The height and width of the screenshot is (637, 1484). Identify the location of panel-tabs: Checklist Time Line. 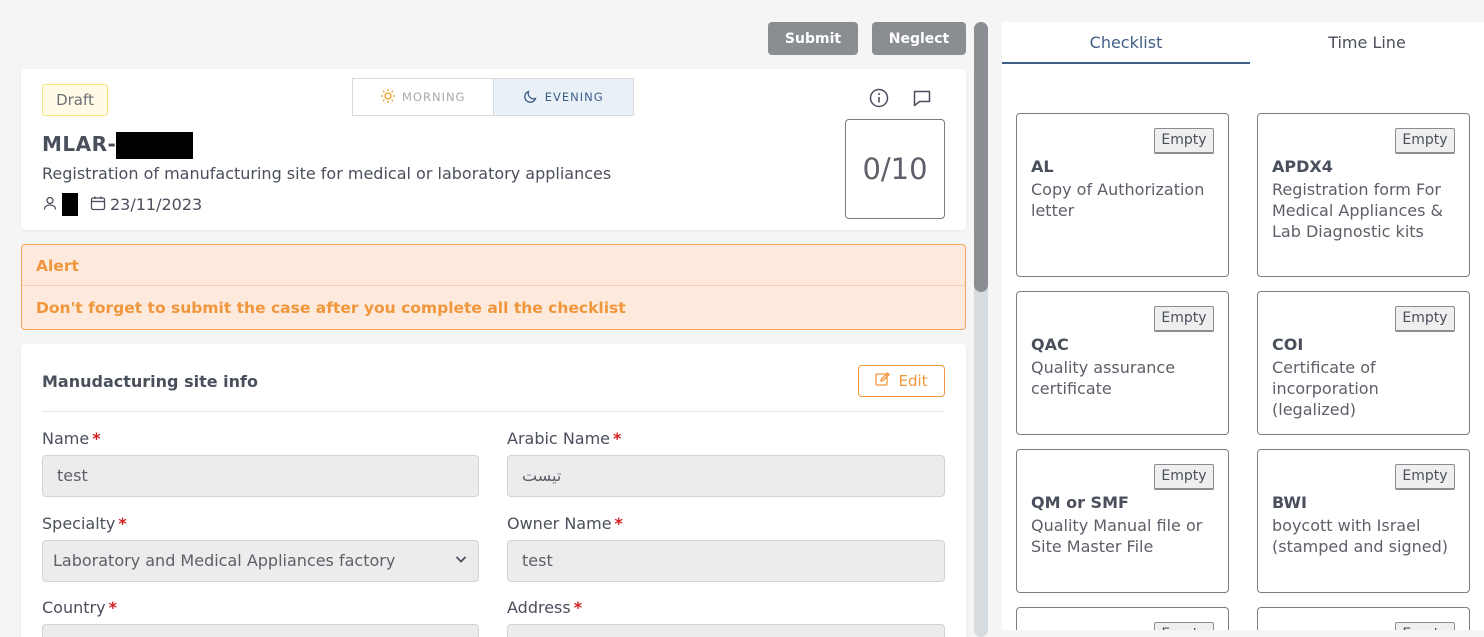
(1243, 43).